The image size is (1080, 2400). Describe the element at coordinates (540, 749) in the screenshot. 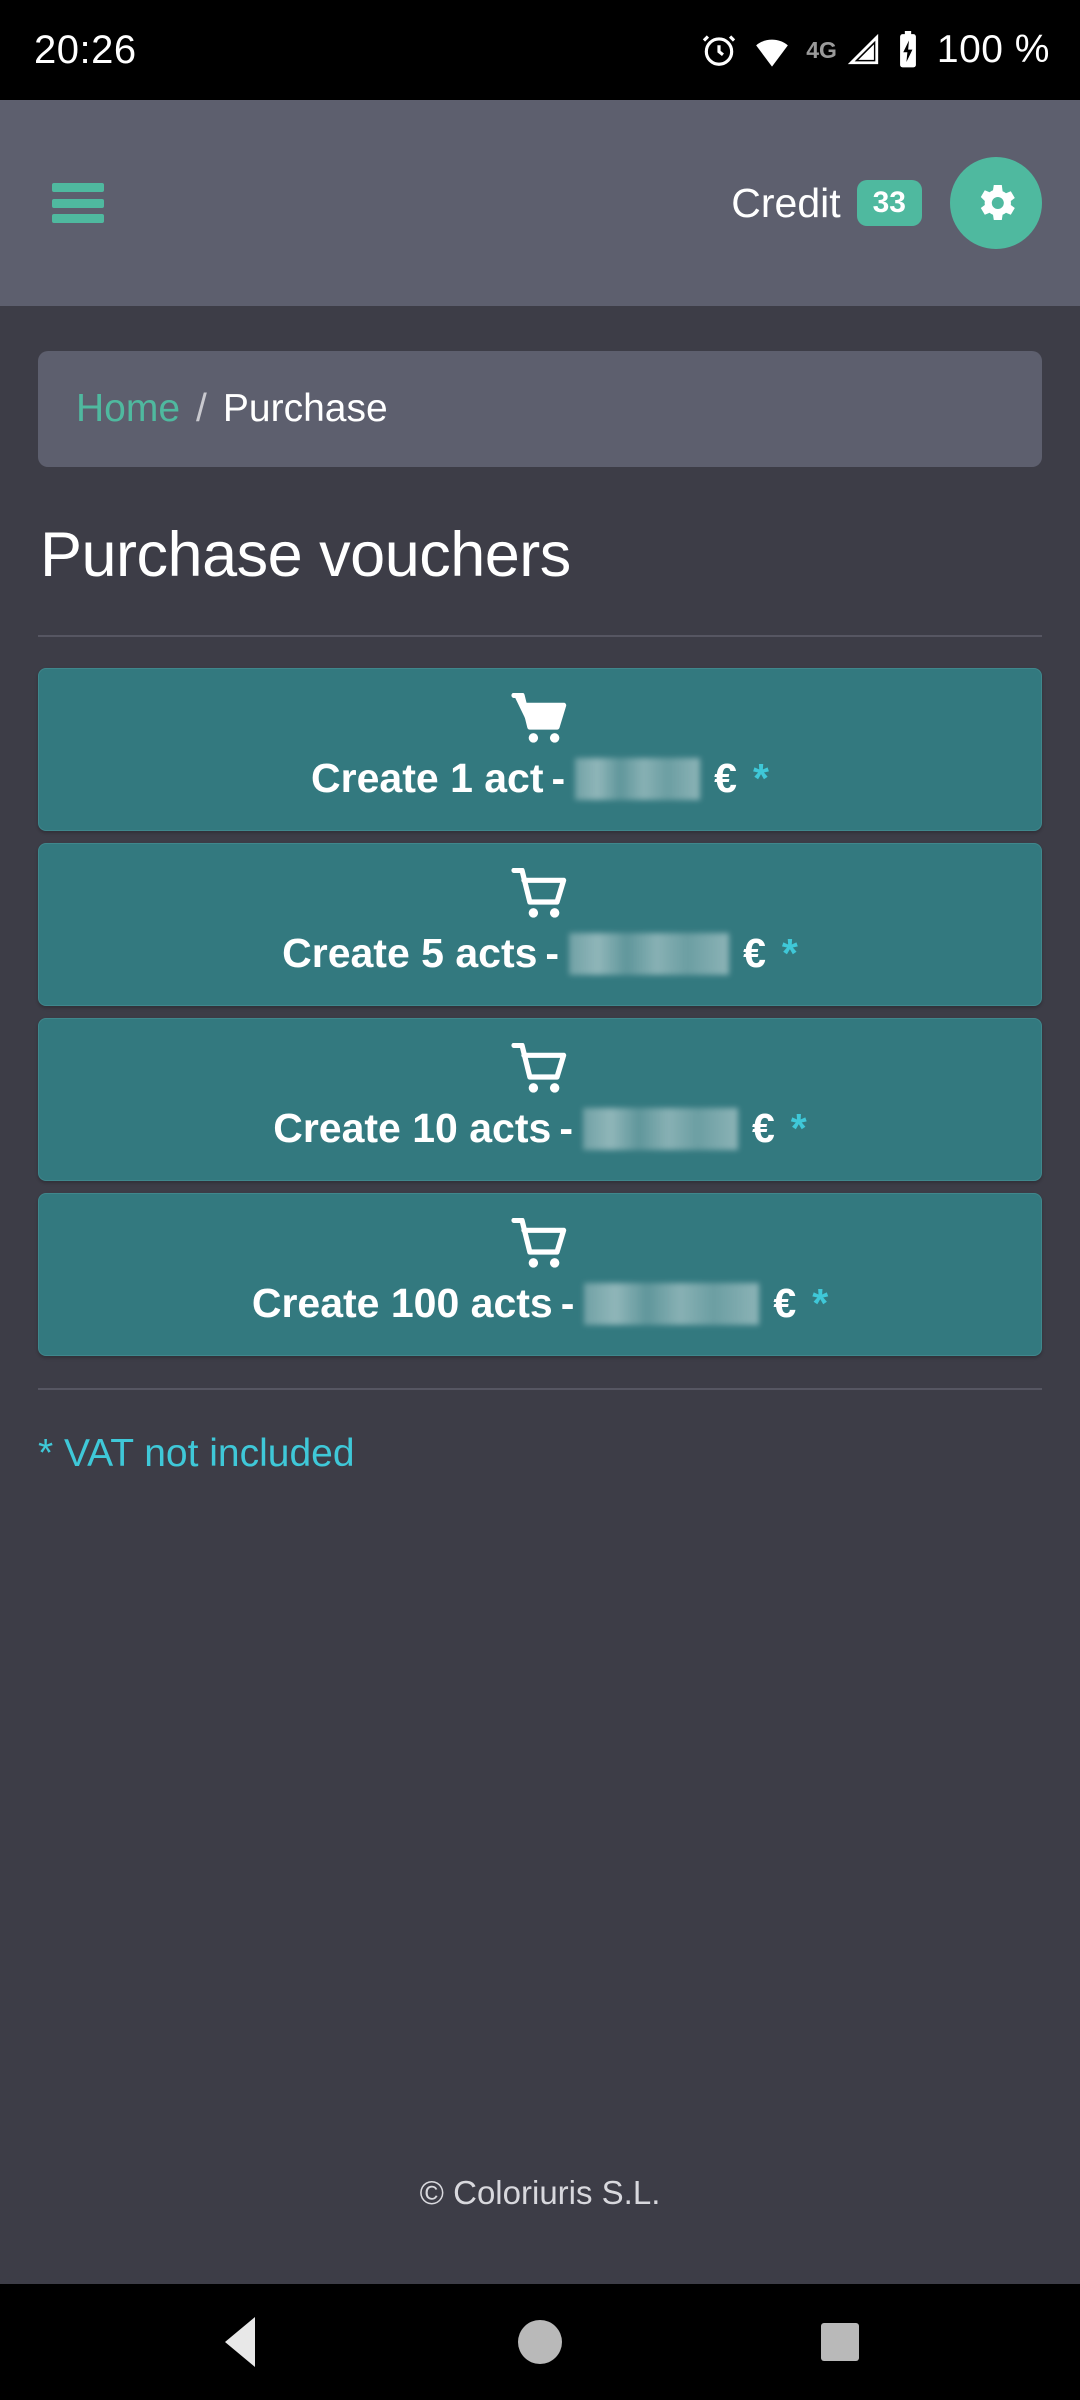

I see `voucher-card-1-act: Create 1 act - € *` at that location.